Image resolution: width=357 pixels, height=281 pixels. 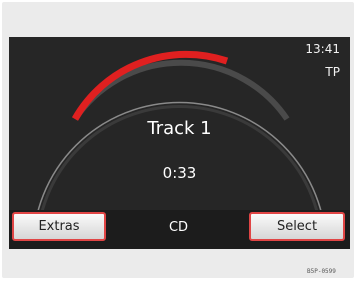 I want to click on elapsed-time: 0:33, so click(x=179, y=173).